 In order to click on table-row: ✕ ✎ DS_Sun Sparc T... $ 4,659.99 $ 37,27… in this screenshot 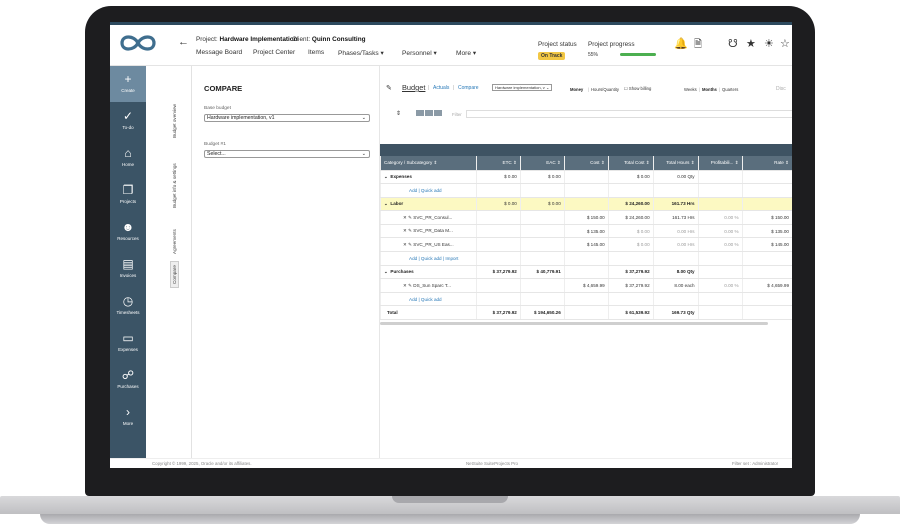, I will do `click(586, 285)`.